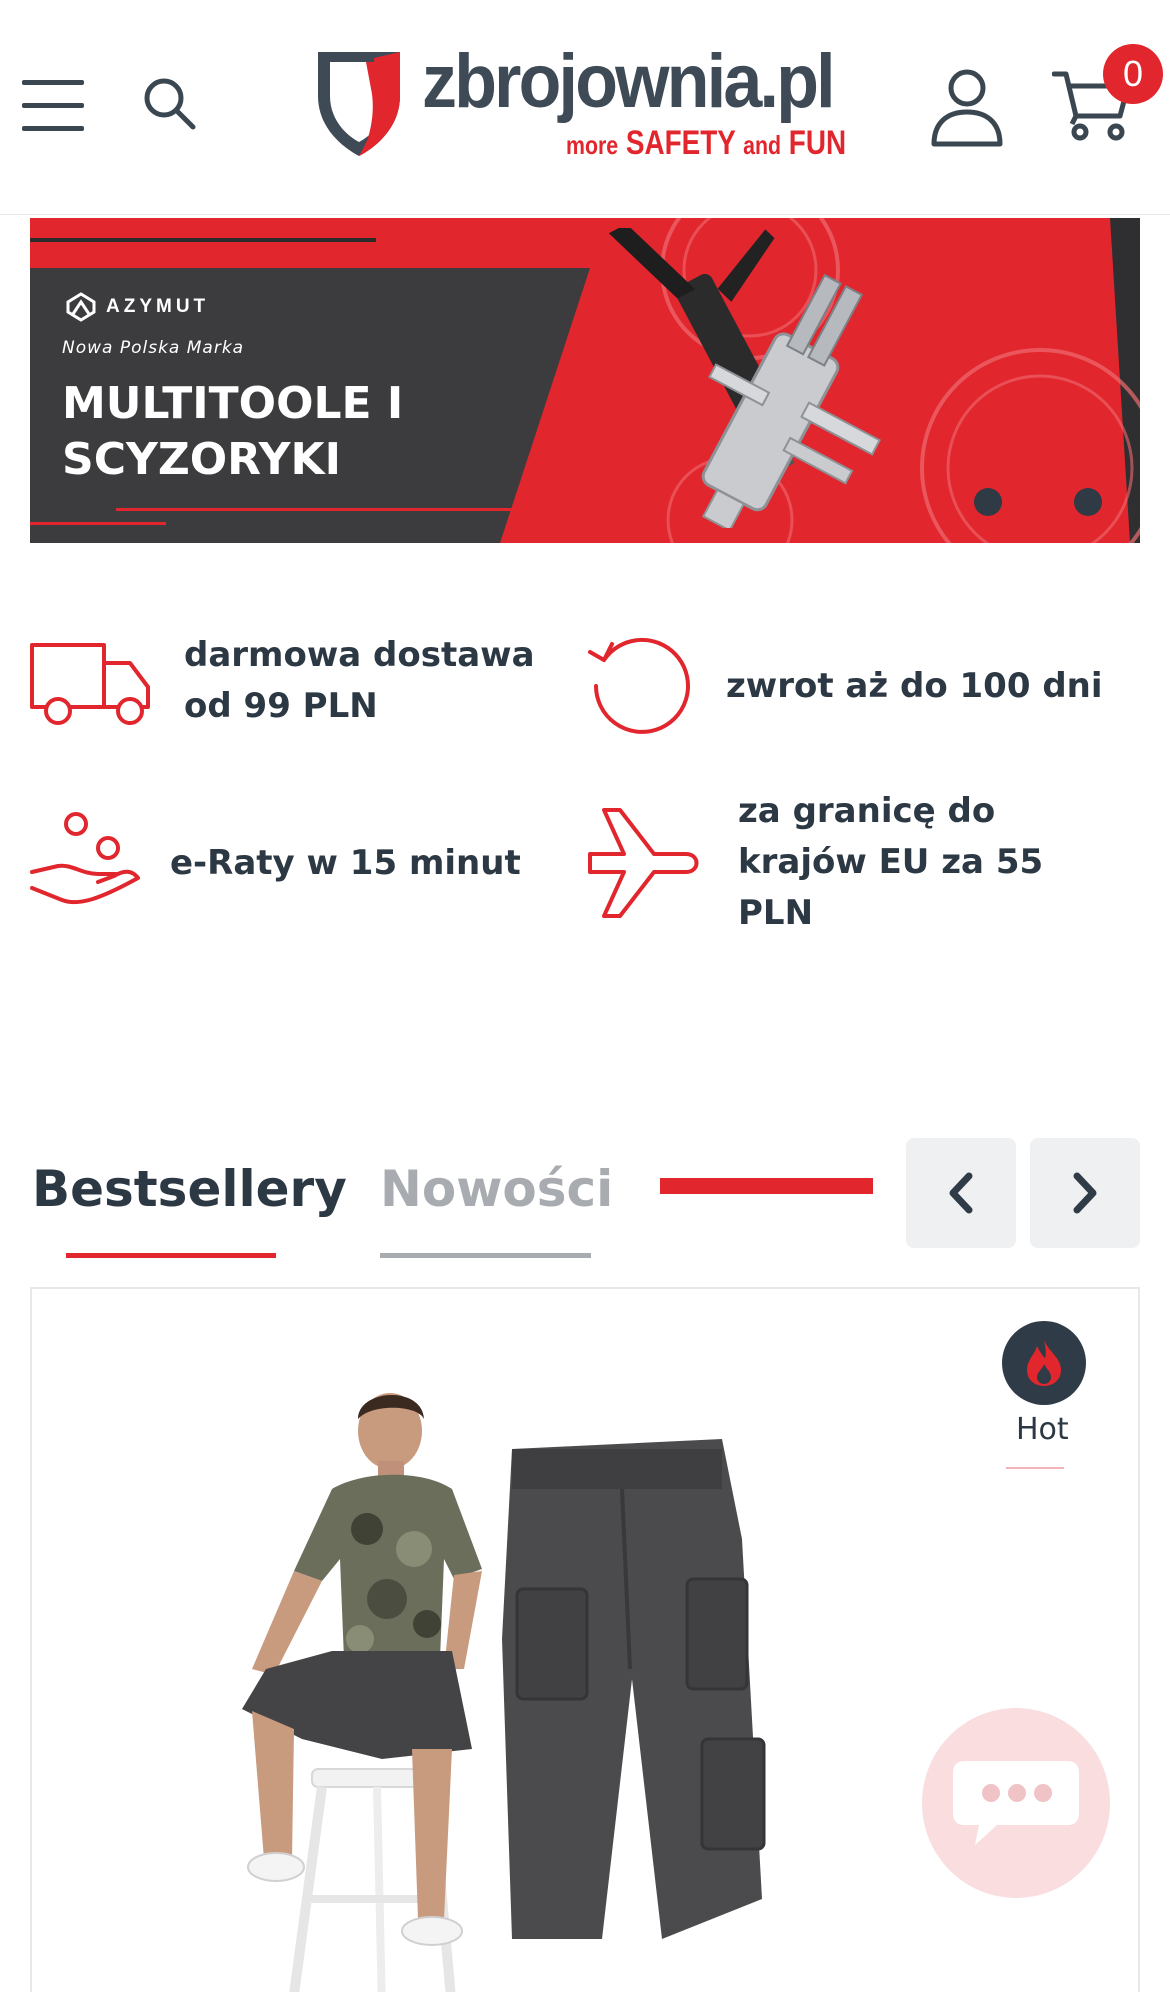 The height and width of the screenshot is (1992, 1170). I want to click on multitool-image, so click(744, 378).